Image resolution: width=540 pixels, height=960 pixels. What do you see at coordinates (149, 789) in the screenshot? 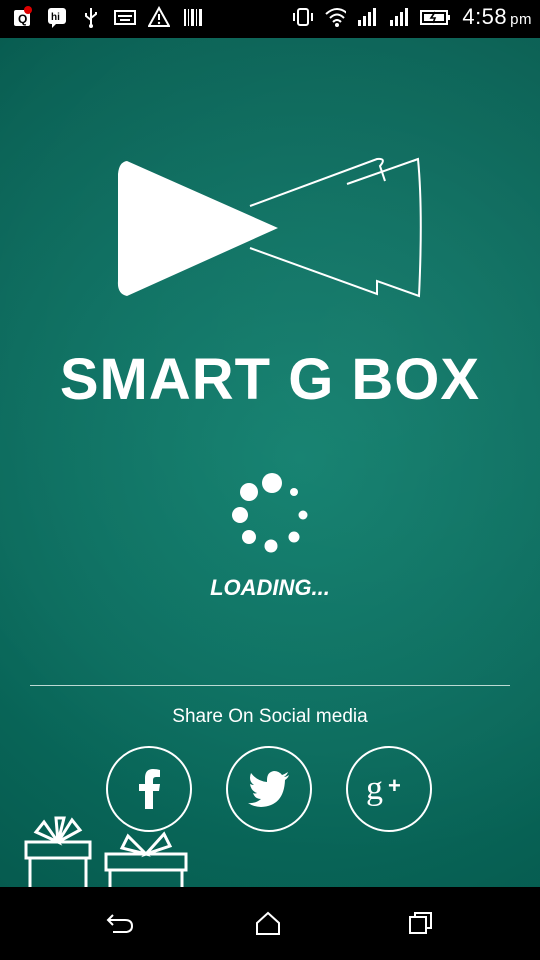
I see `facebook-icon` at bounding box center [149, 789].